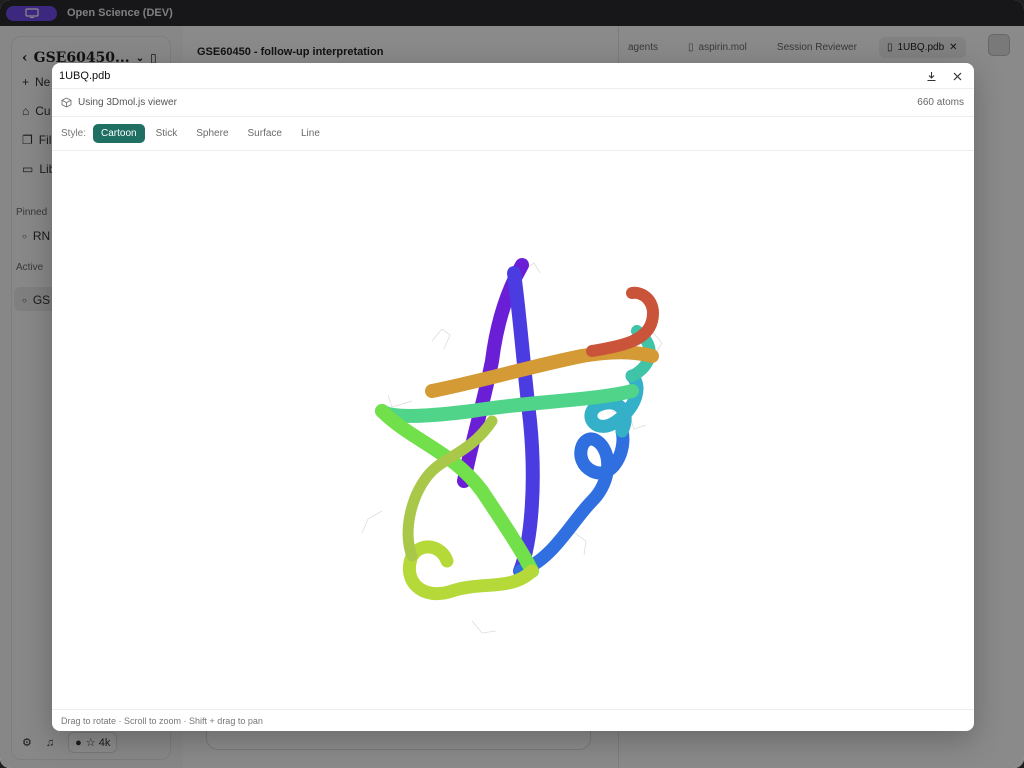  What do you see at coordinates (931, 76) in the screenshot?
I see `download-icon` at bounding box center [931, 76].